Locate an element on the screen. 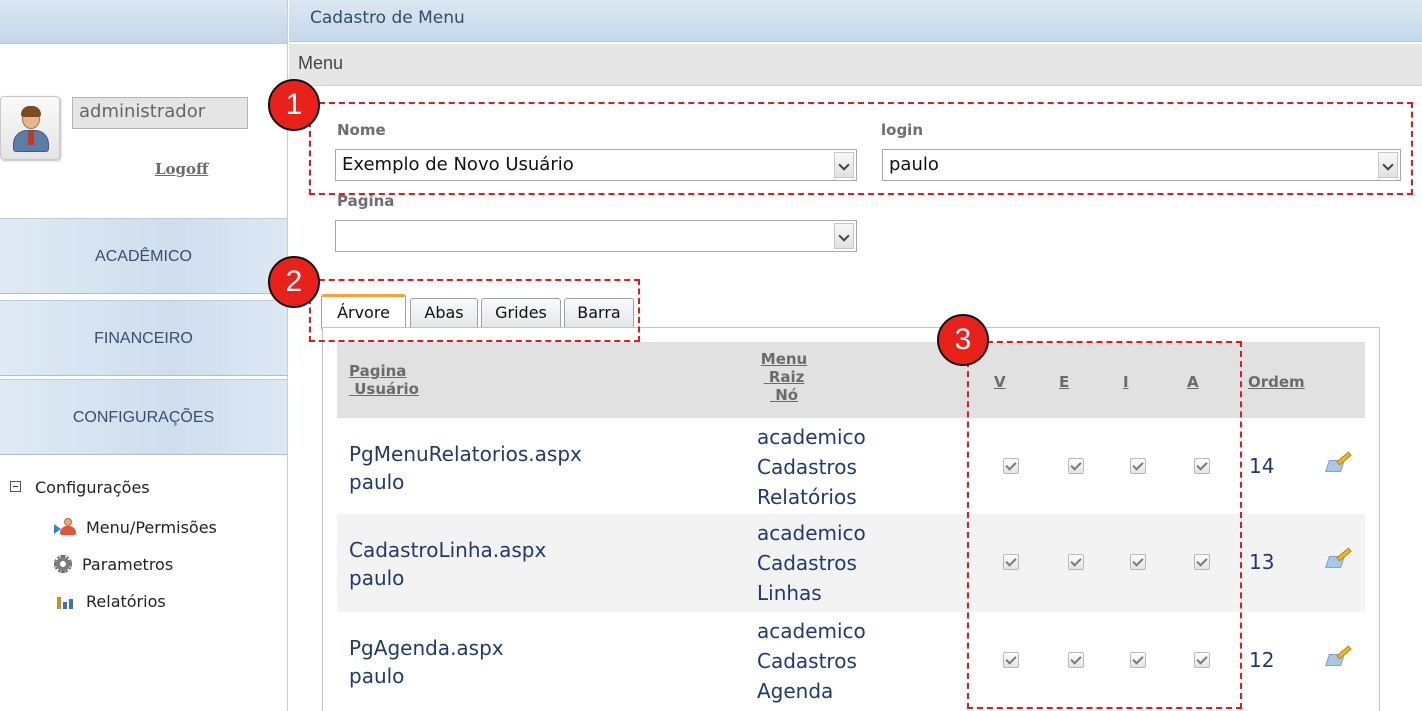  annotation-badge-1: 1 is located at coordinates (294, 105).